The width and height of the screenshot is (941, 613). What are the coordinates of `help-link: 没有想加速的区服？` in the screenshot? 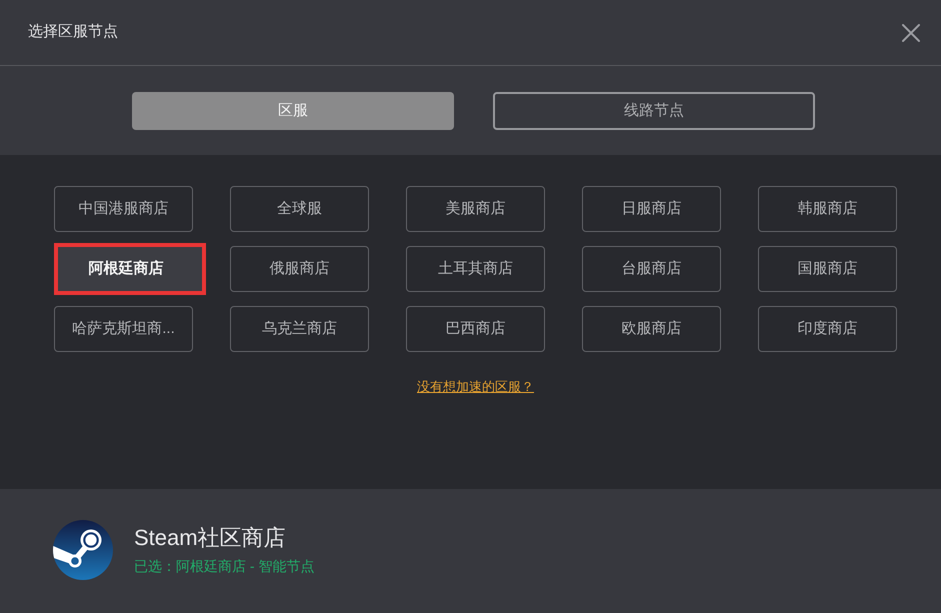 It's located at (475, 386).